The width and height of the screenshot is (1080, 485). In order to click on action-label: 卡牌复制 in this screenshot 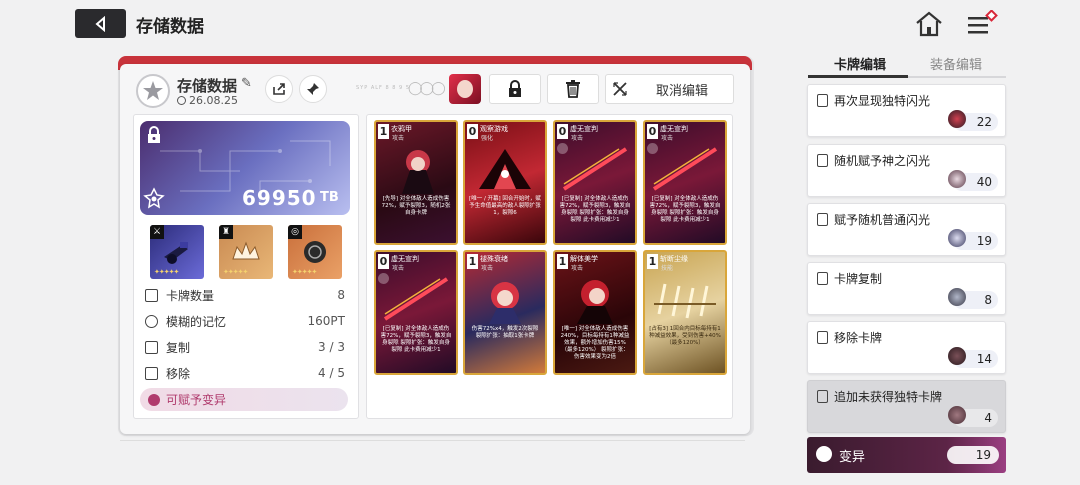, I will do `click(858, 279)`.